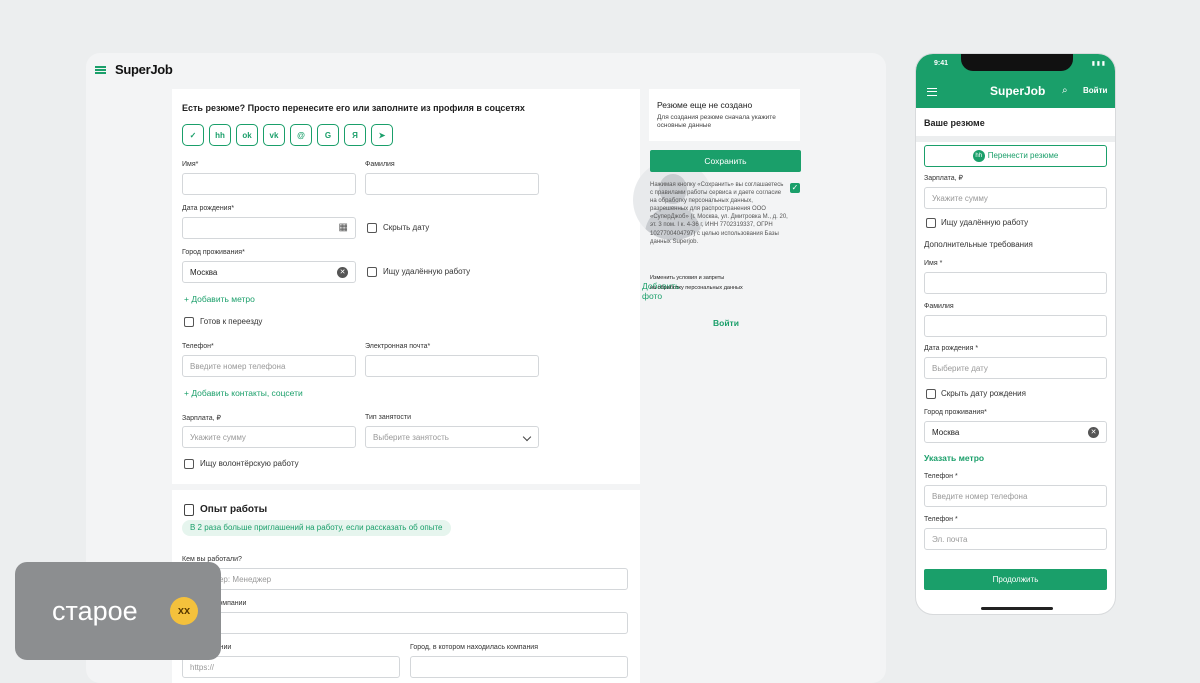 Image resolution: width=1200 pixels, height=683 pixels. What do you see at coordinates (941, 63) in the screenshot?
I see `status-time: 9:41` at bounding box center [941, 63].